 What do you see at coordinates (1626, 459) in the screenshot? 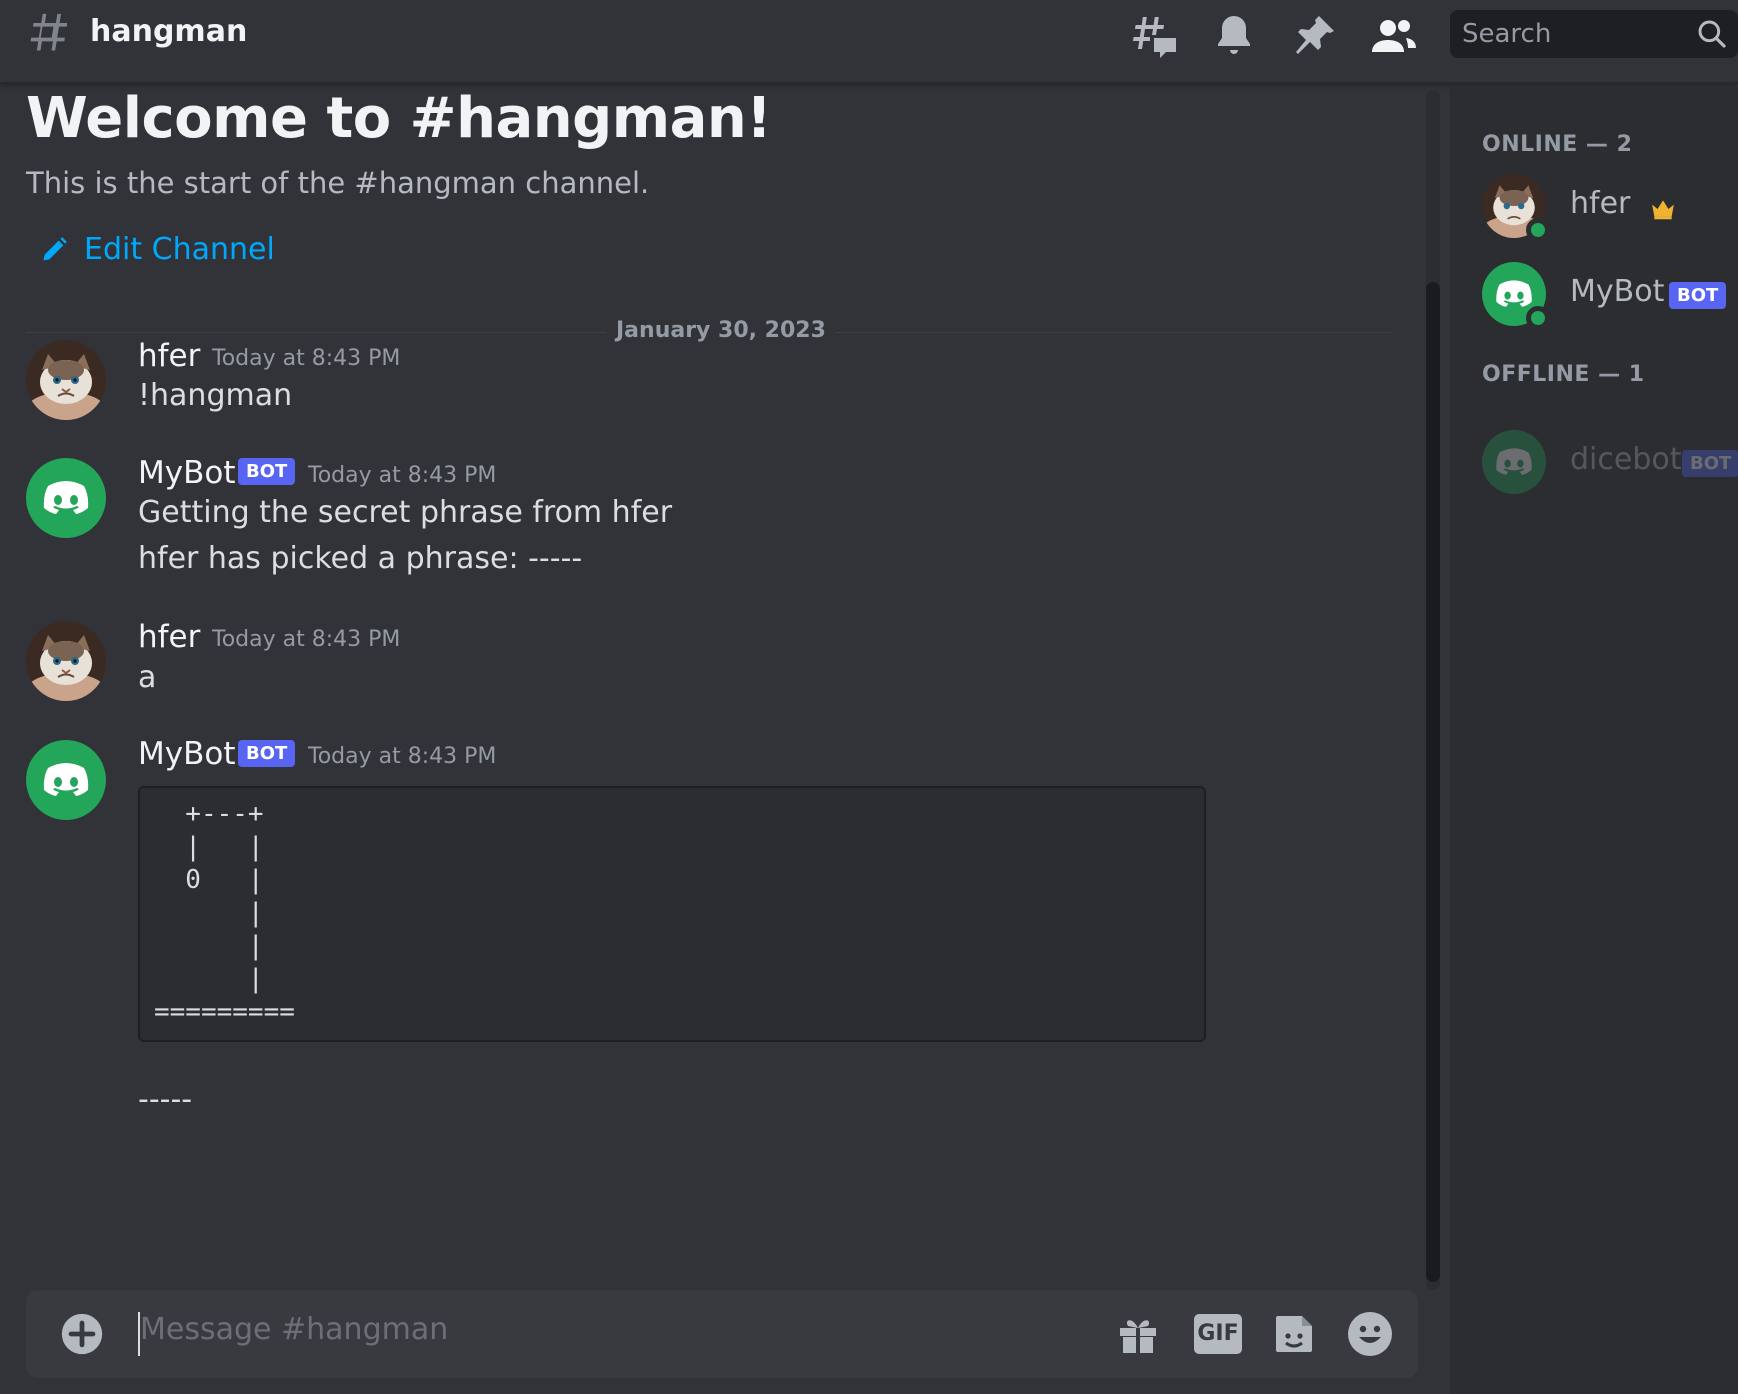
I see `member-name: dicebot` at bounding box center [1626, 459].